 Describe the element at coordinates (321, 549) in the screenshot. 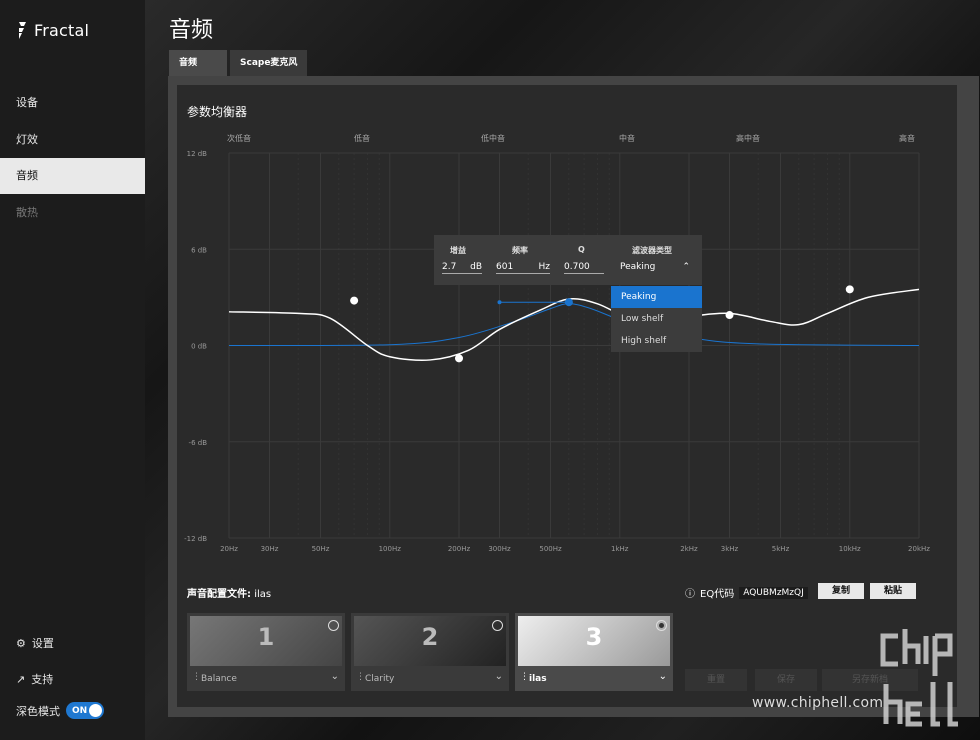

I see `freq-tick-label: 50Hz` at that location.